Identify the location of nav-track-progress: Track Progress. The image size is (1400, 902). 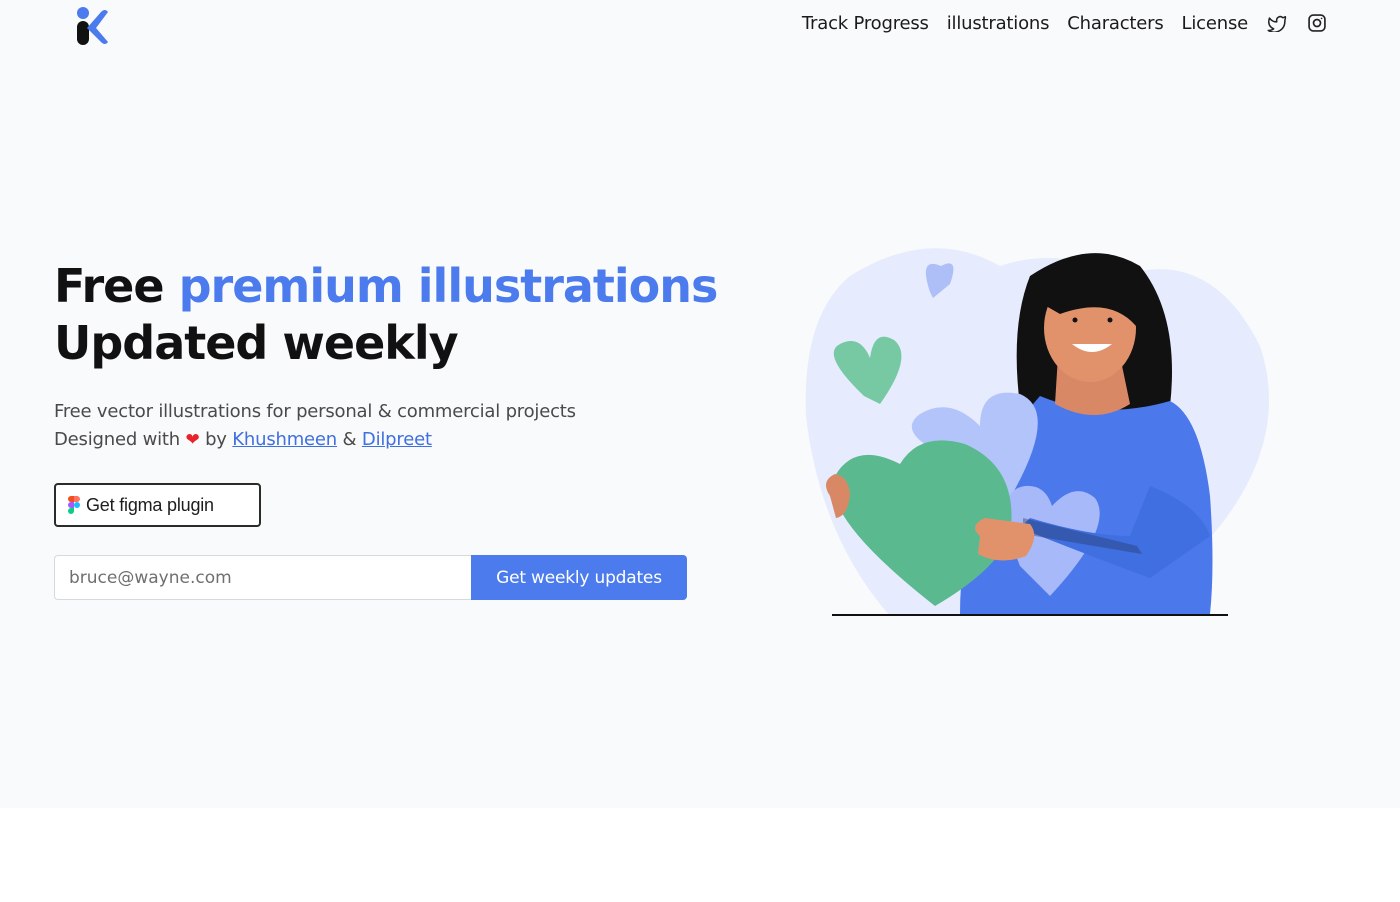
(865, 23).